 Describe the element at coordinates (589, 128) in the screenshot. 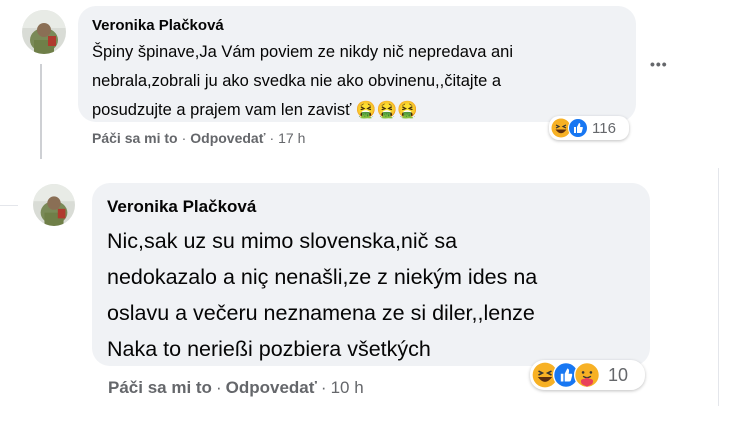

I see `reaction-summary: 116` at that location.